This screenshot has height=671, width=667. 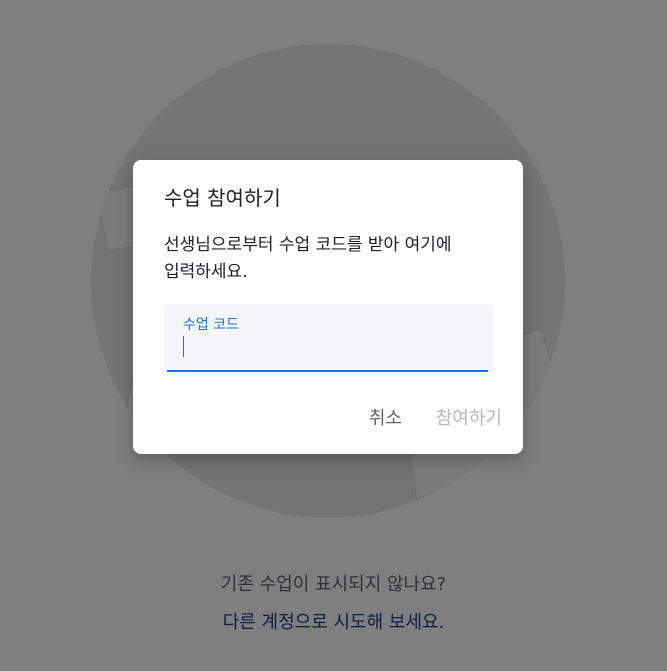 I want to click on dialog-description: 선생님으로부터 수업 코드를 받아 여기에 입력하세요., so click(x=329, y=259).